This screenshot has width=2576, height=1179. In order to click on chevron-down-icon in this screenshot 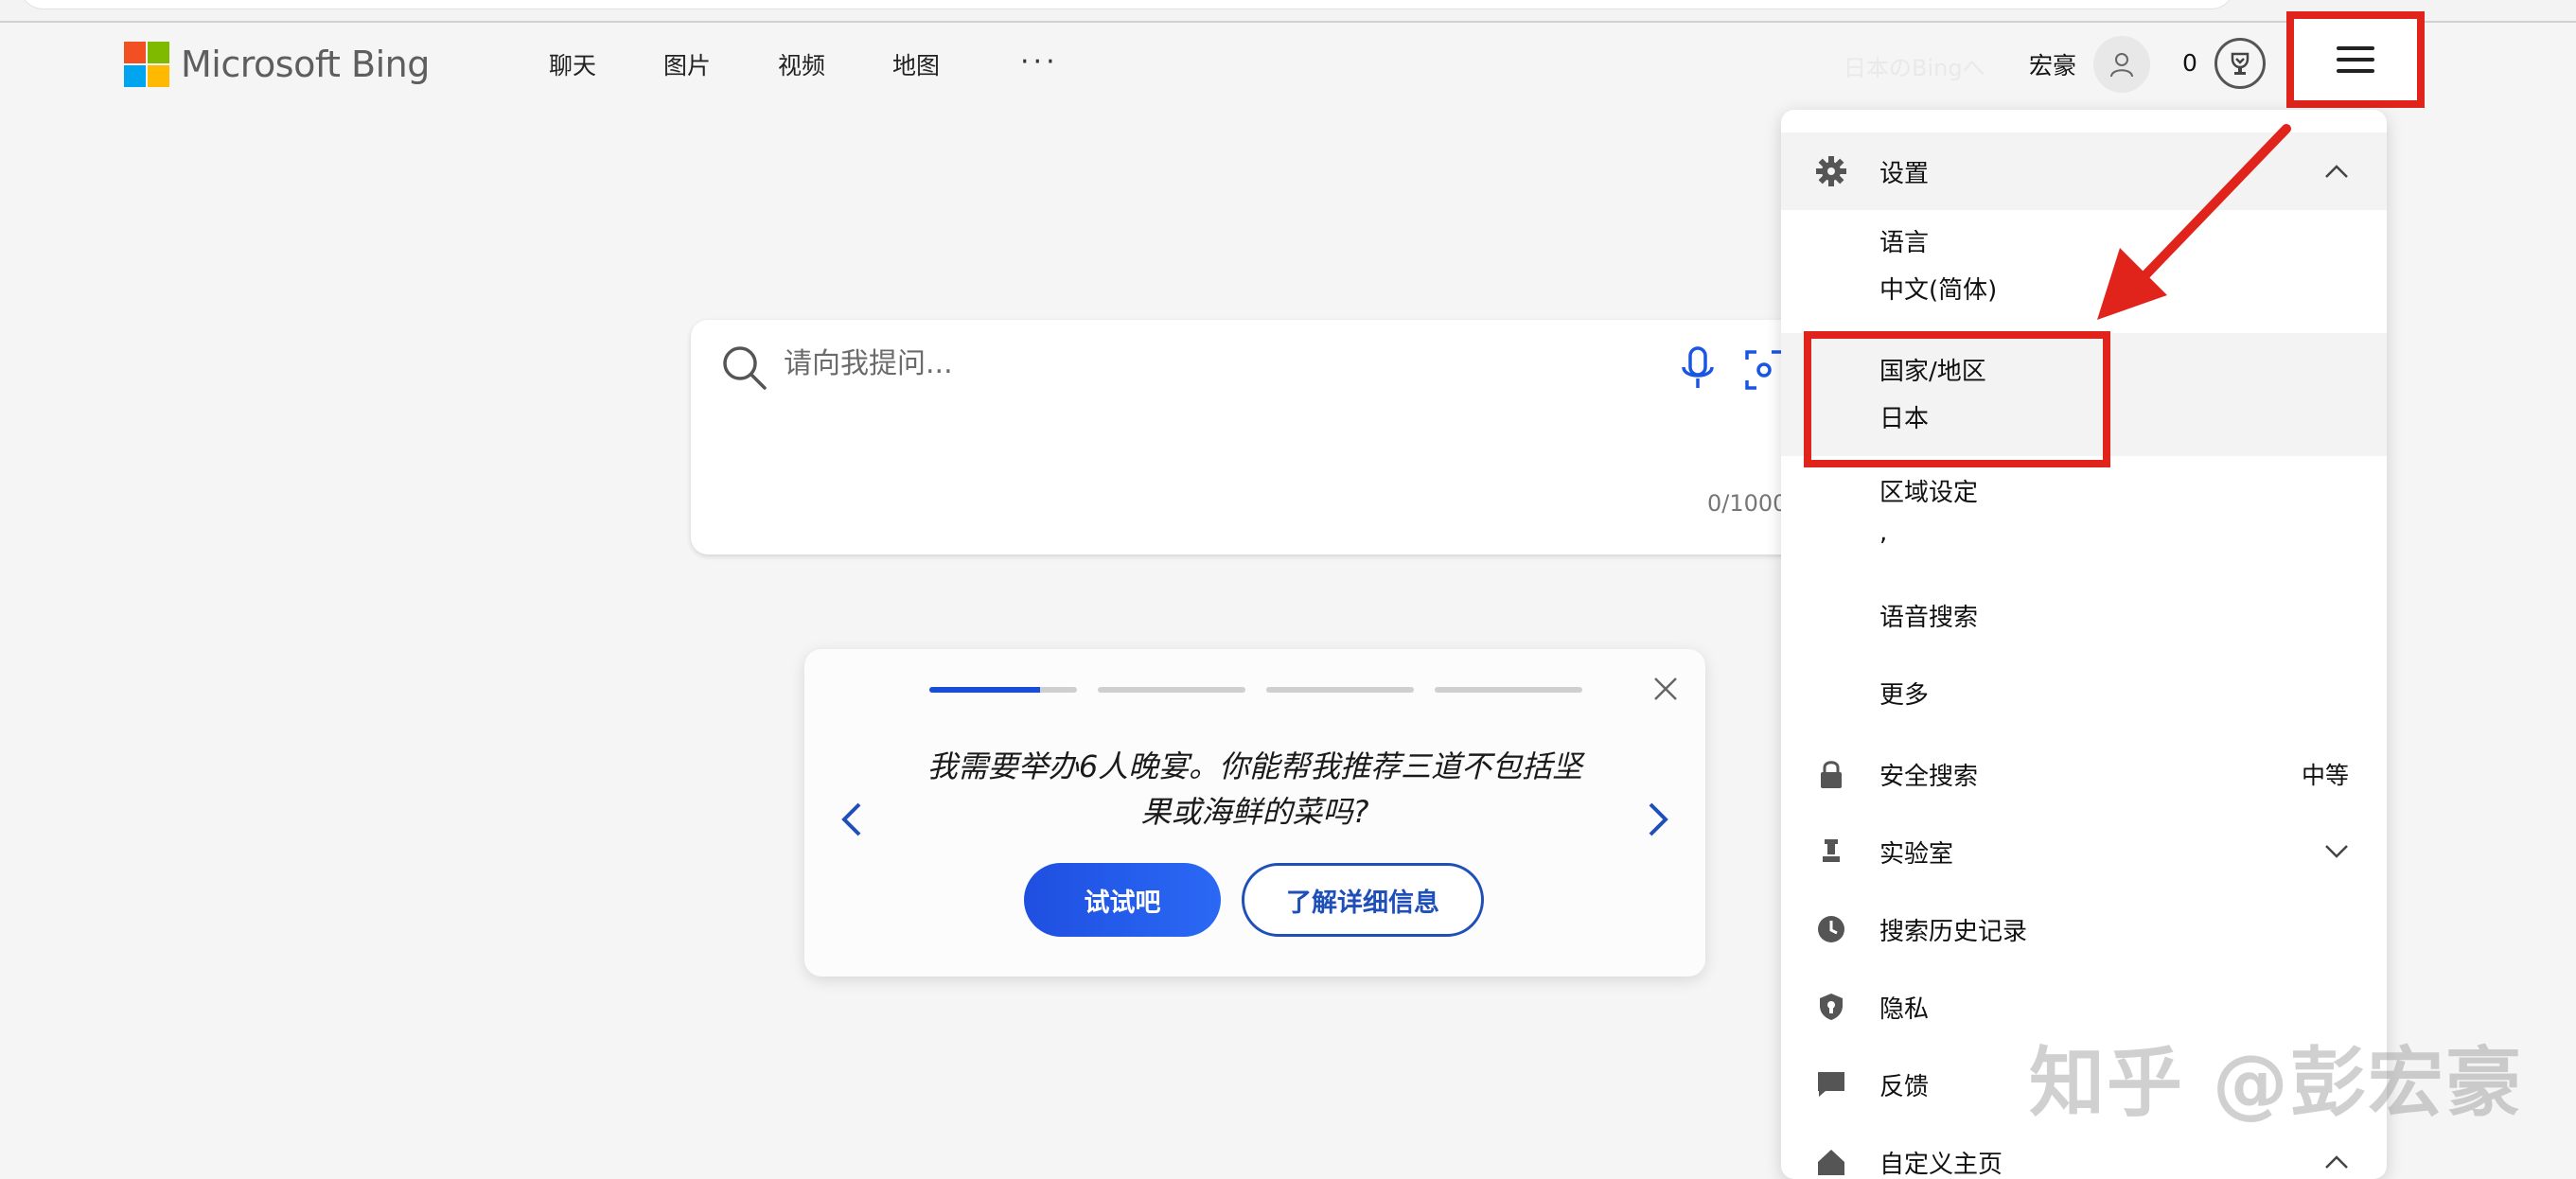, I will do `click(2336, 851)`.